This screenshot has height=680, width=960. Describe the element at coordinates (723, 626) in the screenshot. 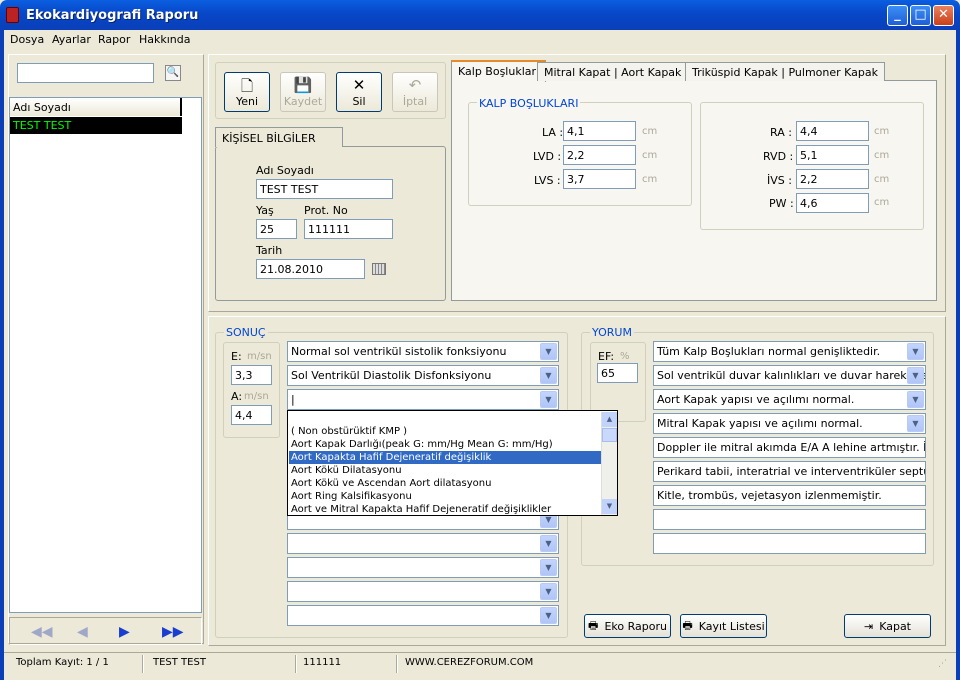

I see `record-list-button: 🖶 Kayıt Listesi` at that location.